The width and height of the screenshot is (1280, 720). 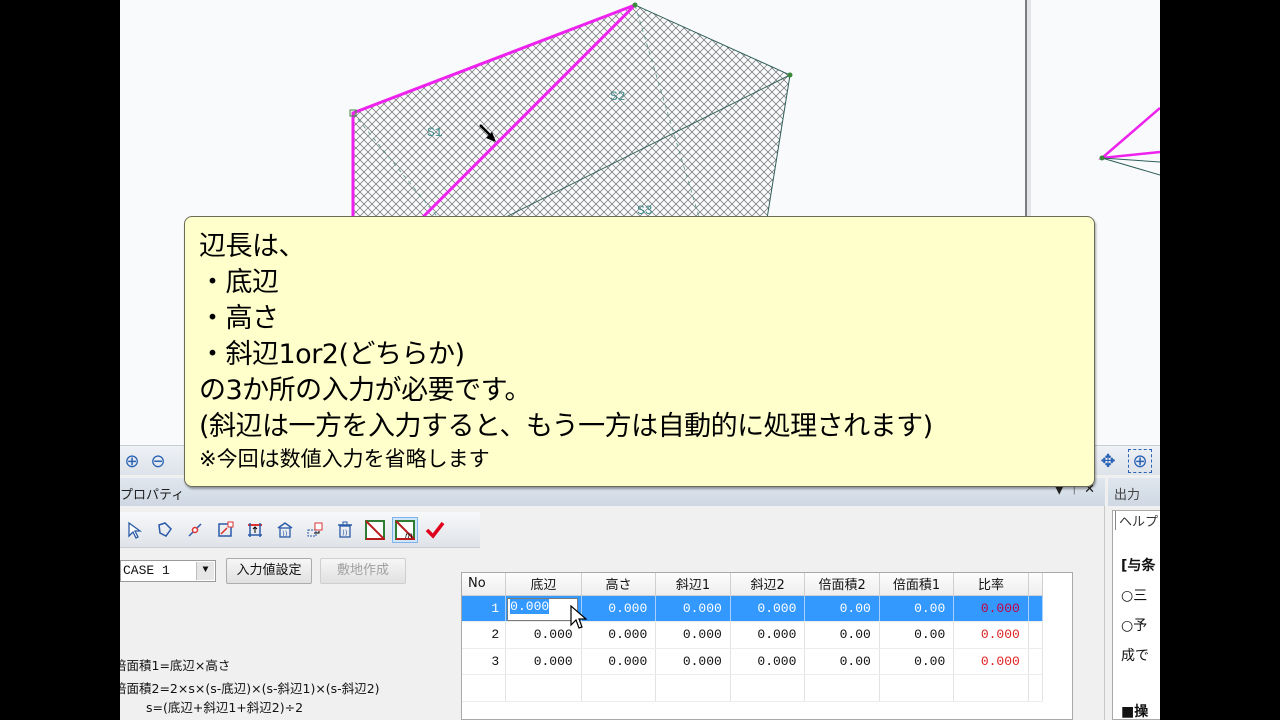 What do you see at coordinates (165, 530) in the screenshot?
I see `polygon-edit-icon` at bounding box center [165, 530].